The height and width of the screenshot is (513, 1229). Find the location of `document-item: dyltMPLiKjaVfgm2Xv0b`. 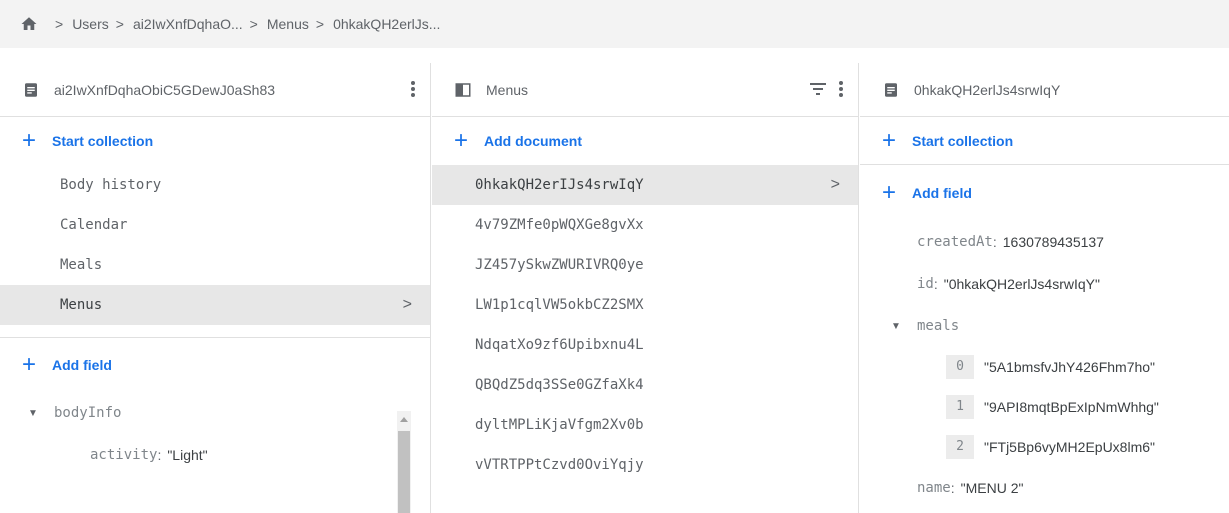

document-item: dyltMPLiKjaVfgm2Xv0b is located at coordinates (645, 425).